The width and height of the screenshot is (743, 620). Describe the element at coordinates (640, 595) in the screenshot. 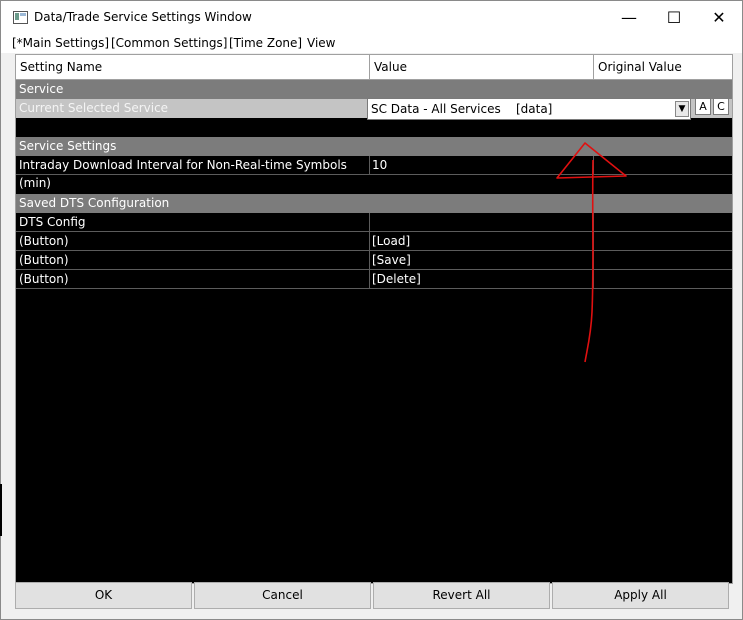

I see `apply-all-button: Apply All` at that location.